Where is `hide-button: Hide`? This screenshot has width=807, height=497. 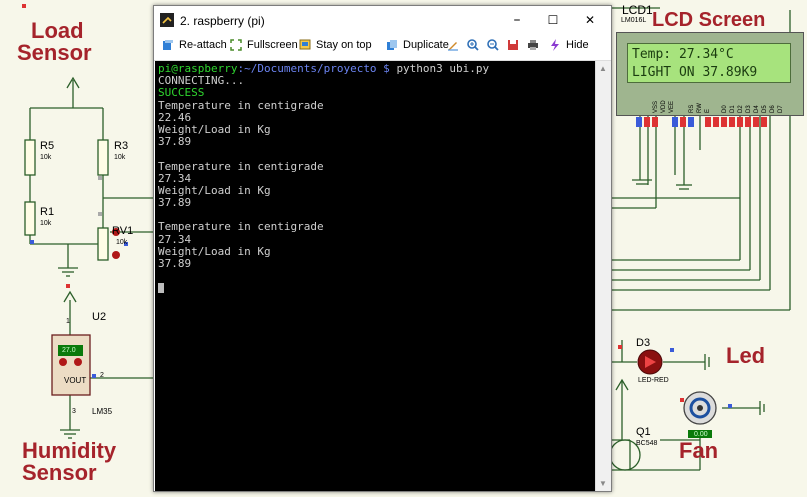 hide-button: Hide is located at coordinates (569, 45).